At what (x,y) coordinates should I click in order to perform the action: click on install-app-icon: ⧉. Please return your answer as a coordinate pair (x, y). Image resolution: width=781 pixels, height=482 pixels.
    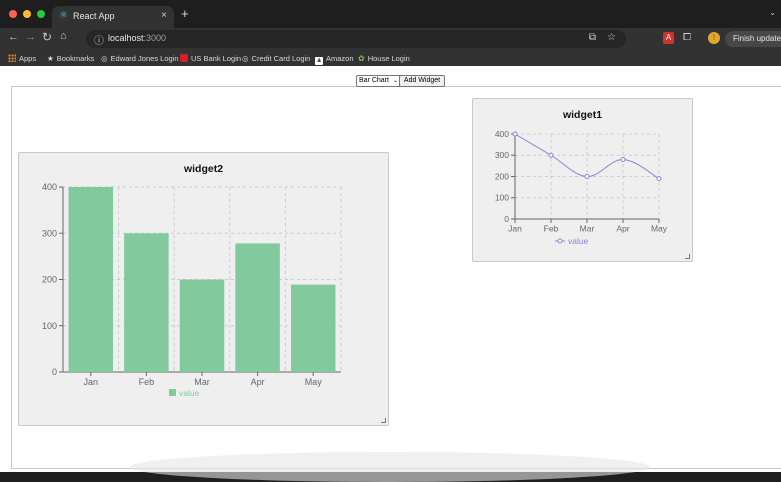
    Looking at the image, I should click on (592, 37).